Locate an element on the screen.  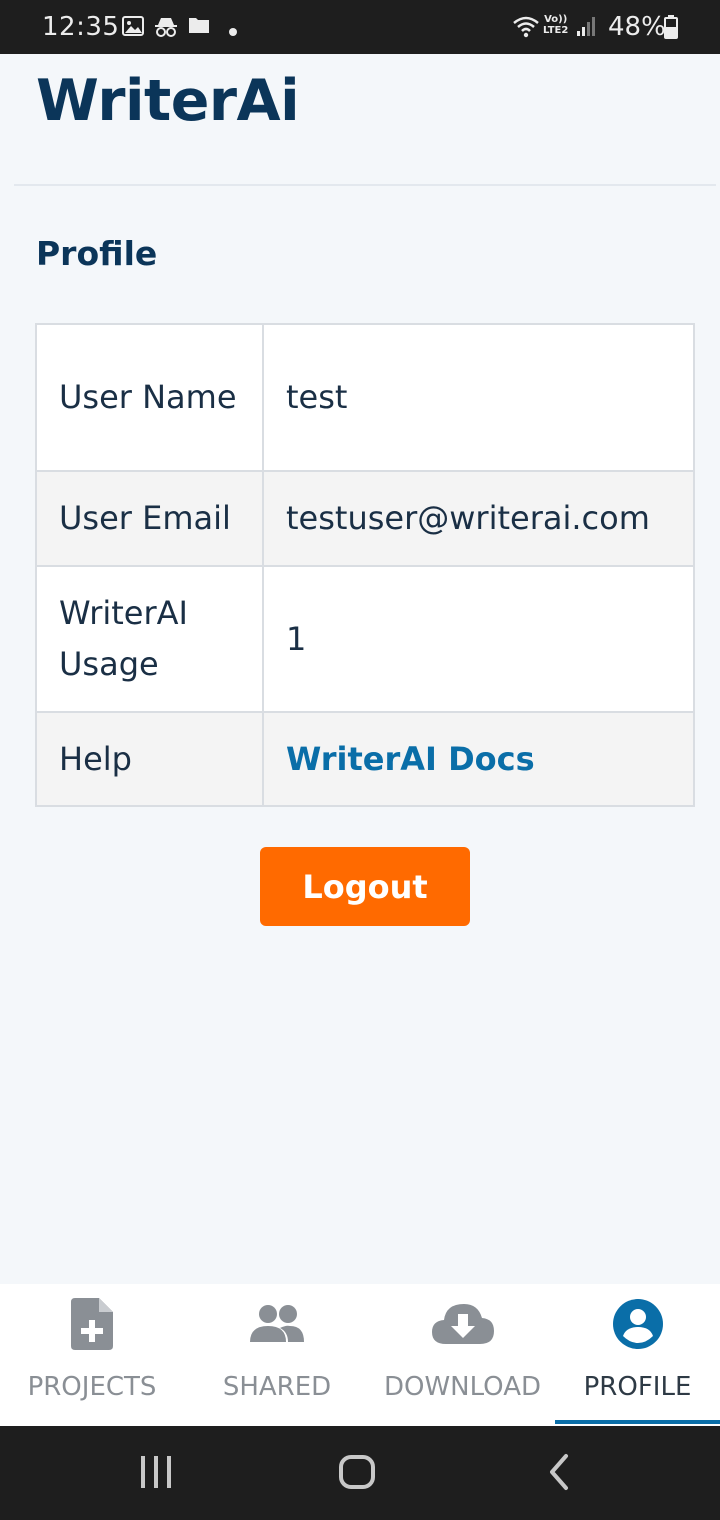
cloud-download-icon is located at coordinates (462, 1325).